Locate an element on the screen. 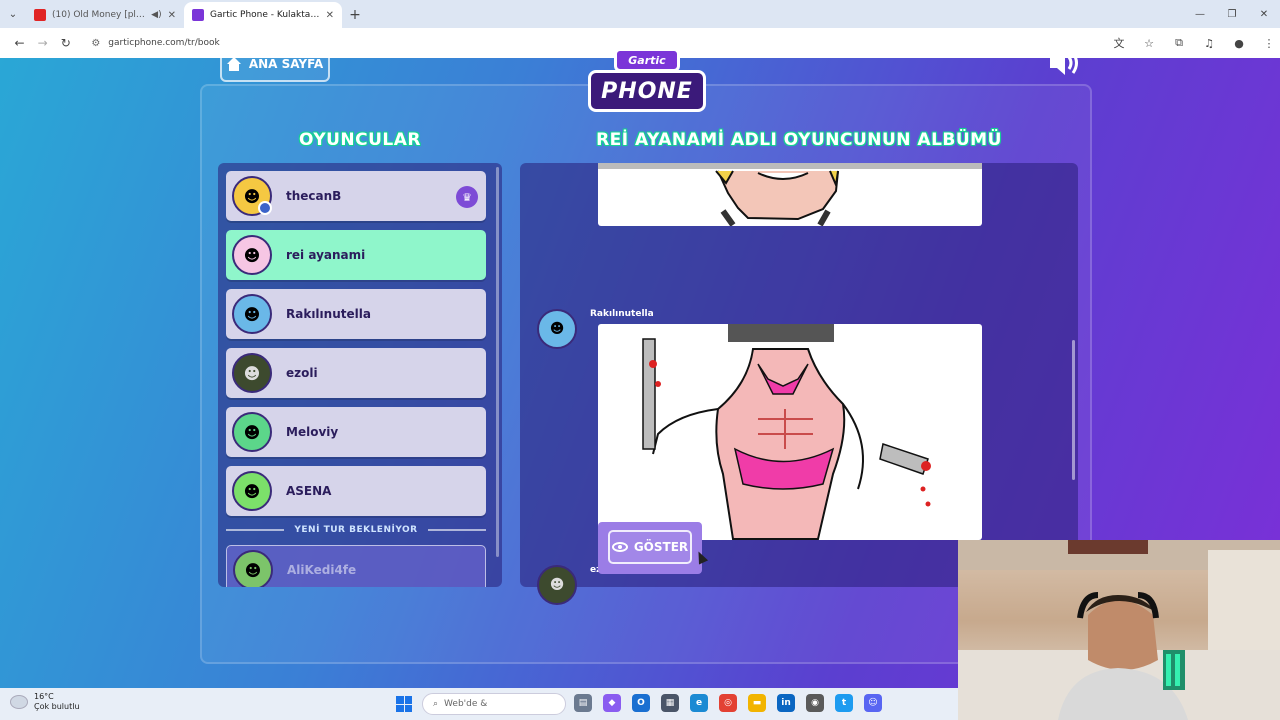 This screenshot has height=720, width=1280. temperature: 16°C is located at coordinates (44, 696).